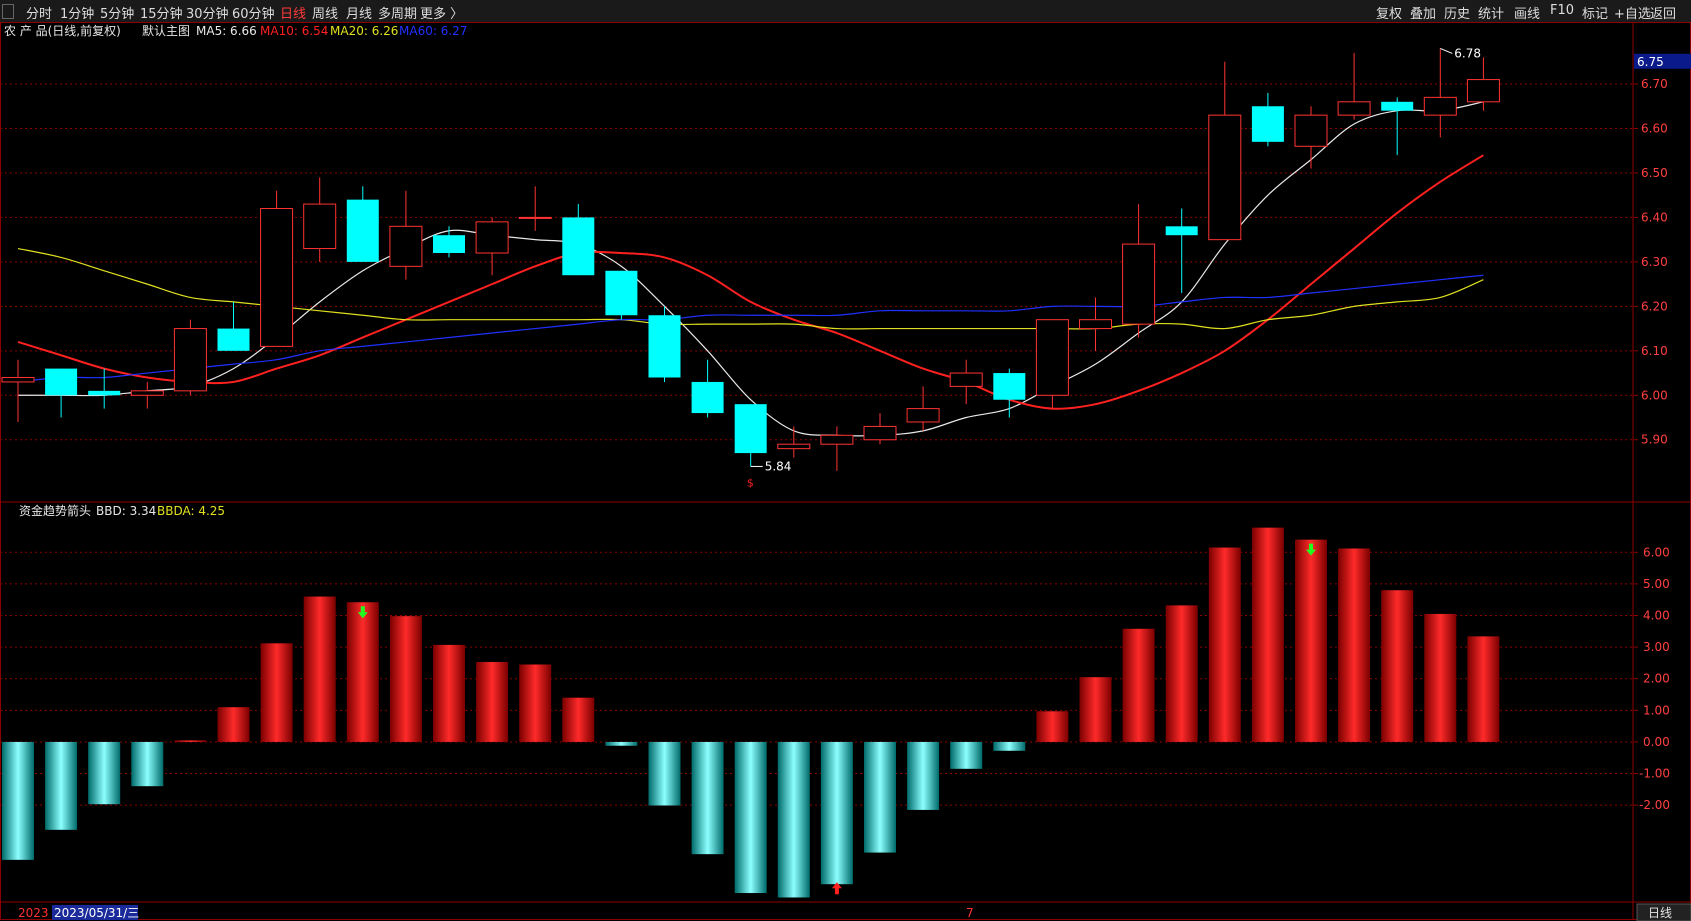 This screenshot has height=921, width=1691. Describe the element at coordinates (293, 12) in the screenshot. I see `period-tab-6: 日线` at that location.